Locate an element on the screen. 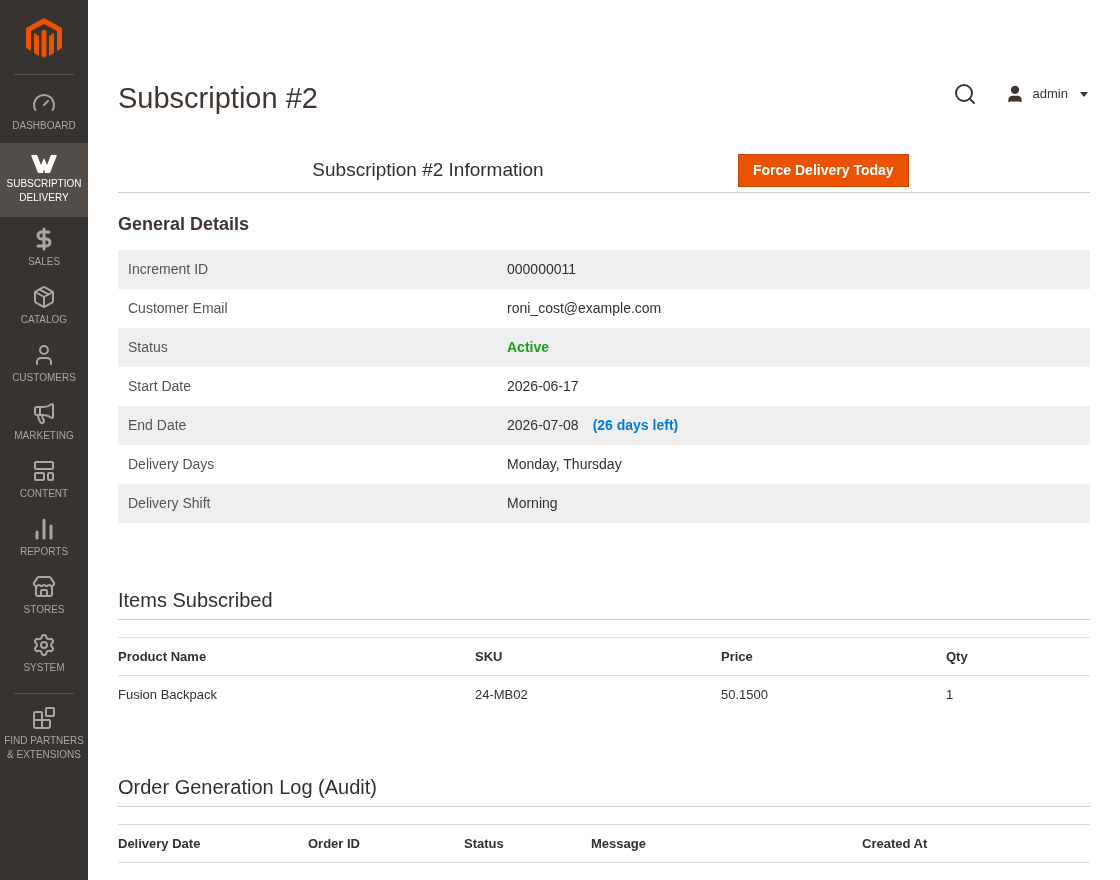 The width and height of the screenshot is (1120, 880). column-header: Price is located at coordinates (737, 656).